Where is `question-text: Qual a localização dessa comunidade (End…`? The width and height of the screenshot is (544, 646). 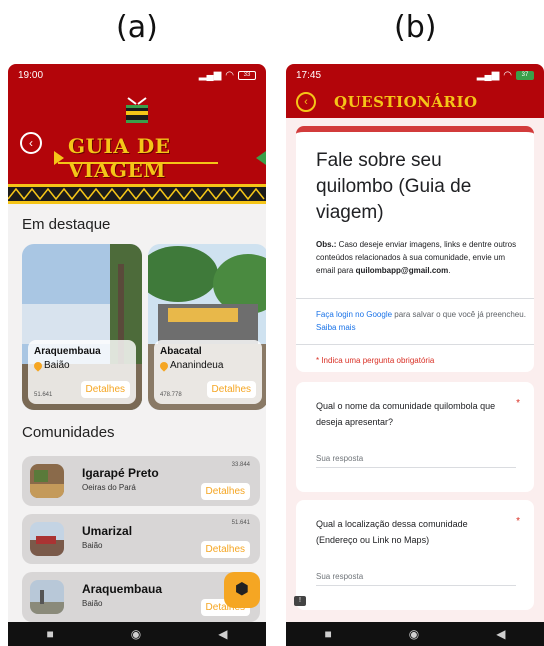
question-text: Qual a localização dessa comunidade (End… is located at coordinates (392, 532).